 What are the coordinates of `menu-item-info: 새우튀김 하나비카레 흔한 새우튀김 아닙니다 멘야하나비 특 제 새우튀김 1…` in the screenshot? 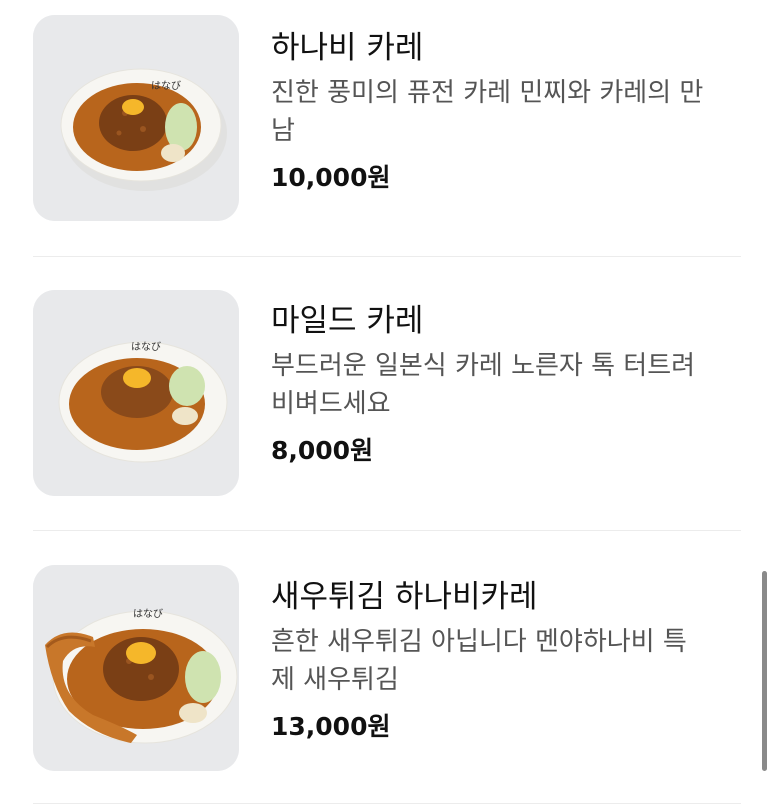 It's located at (506, 661).